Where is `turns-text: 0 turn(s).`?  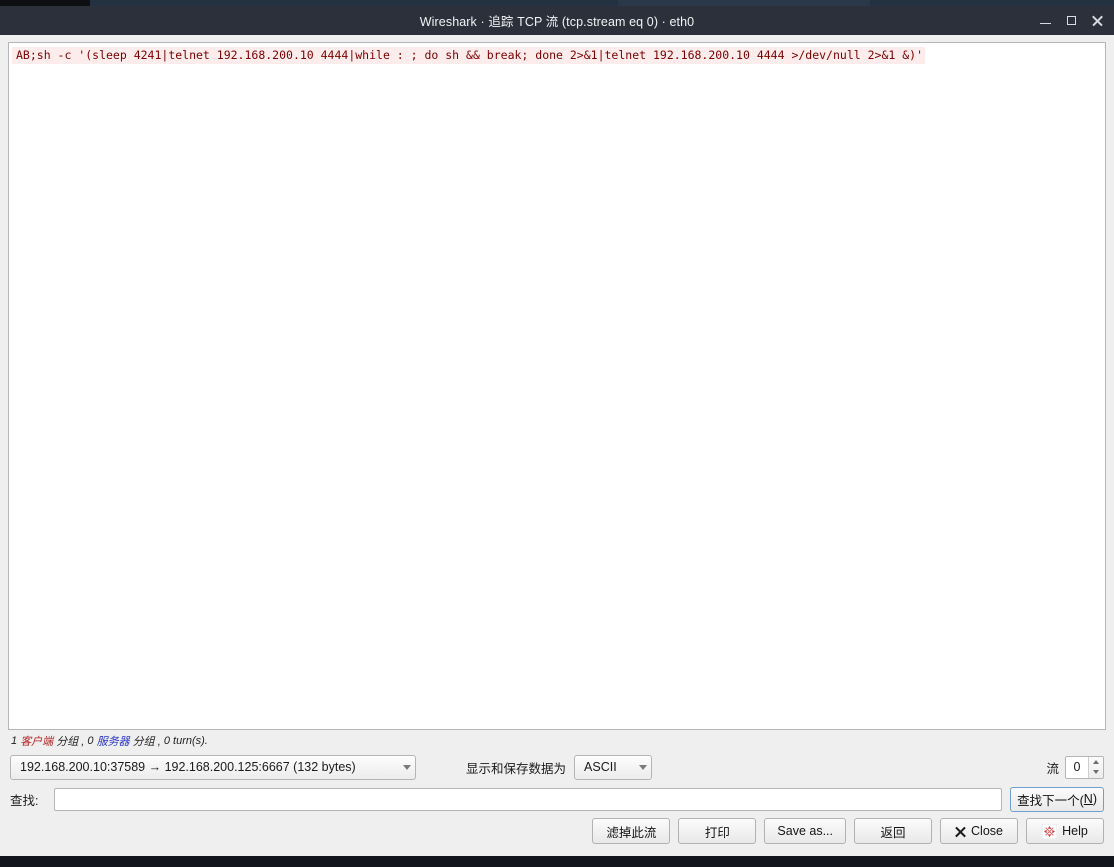
turns-text: 0 turn(s). is located at coordinates (185, 741).